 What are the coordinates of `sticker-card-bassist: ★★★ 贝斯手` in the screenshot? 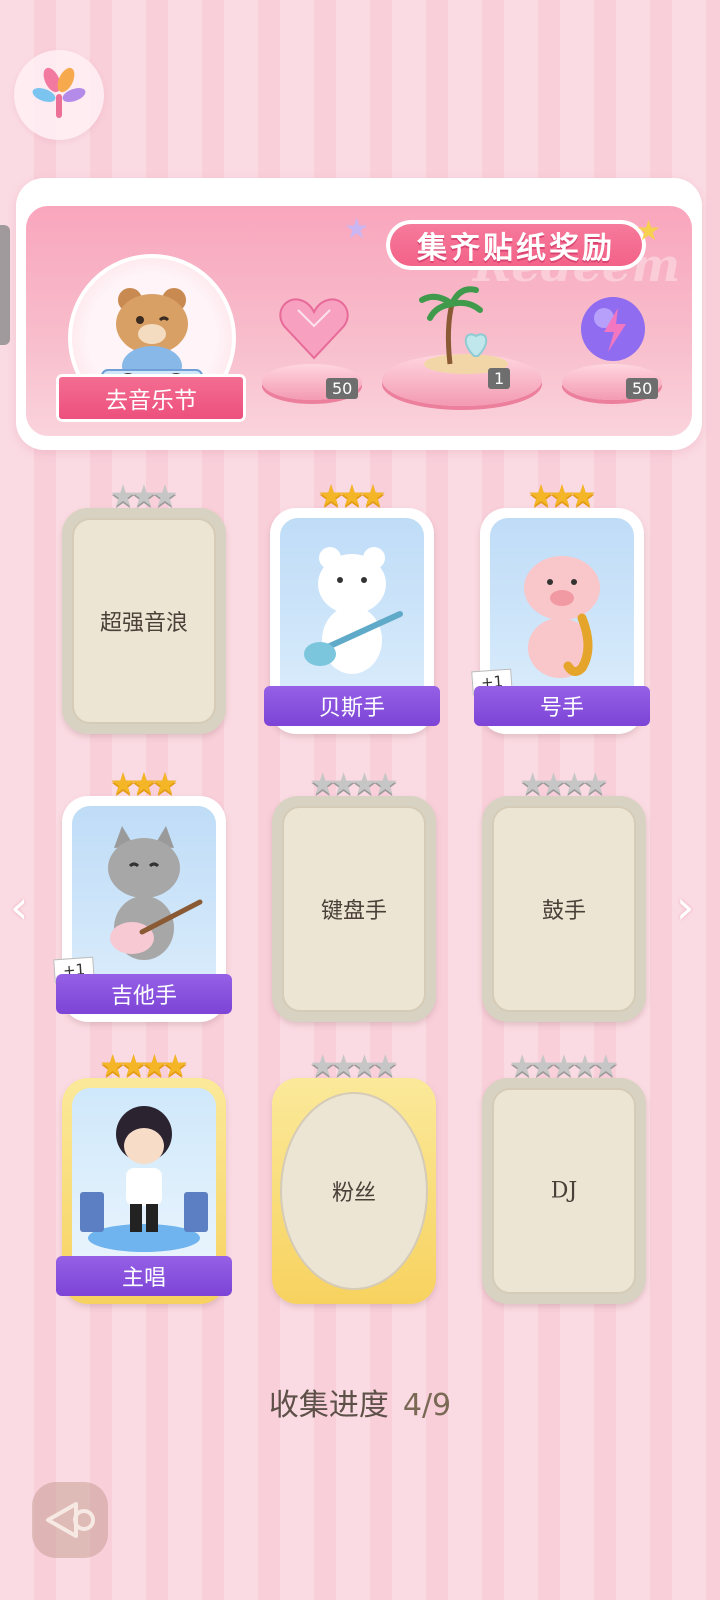 It's located at (352, 608).